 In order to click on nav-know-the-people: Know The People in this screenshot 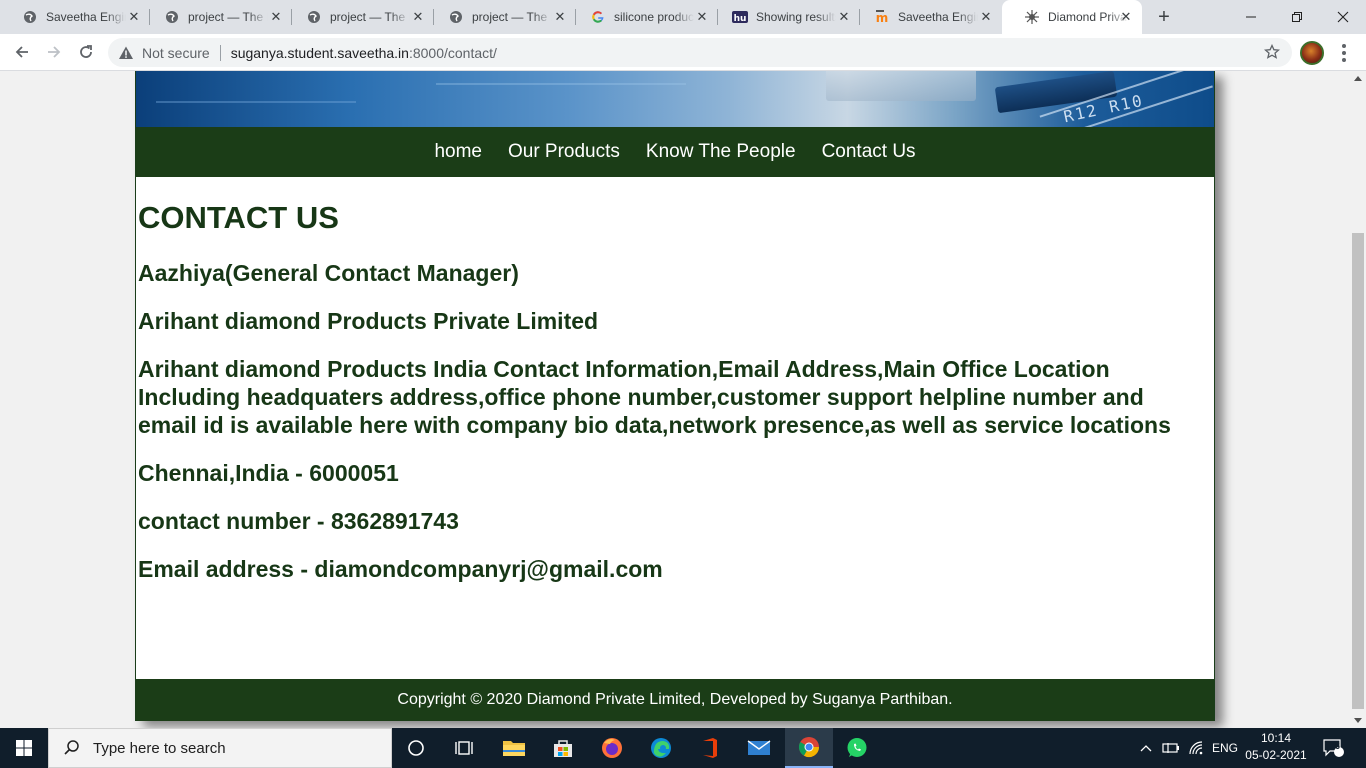, I will do `click(721, 152)`.